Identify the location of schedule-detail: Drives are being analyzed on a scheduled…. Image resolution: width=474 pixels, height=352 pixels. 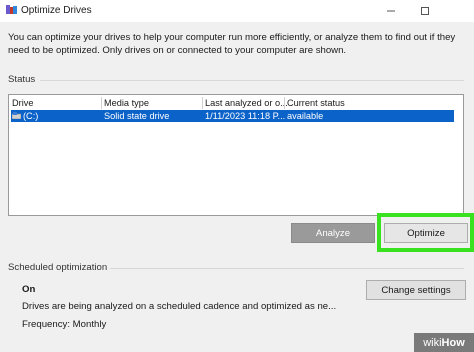
(179, 306).